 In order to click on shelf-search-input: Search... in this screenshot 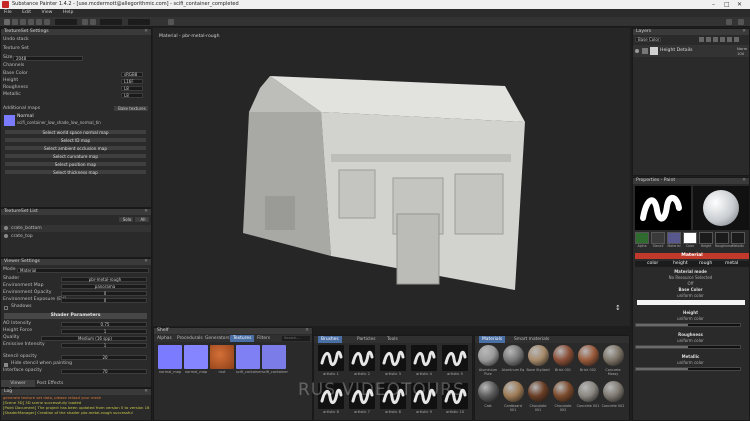, I will do `click(296, 338)`.